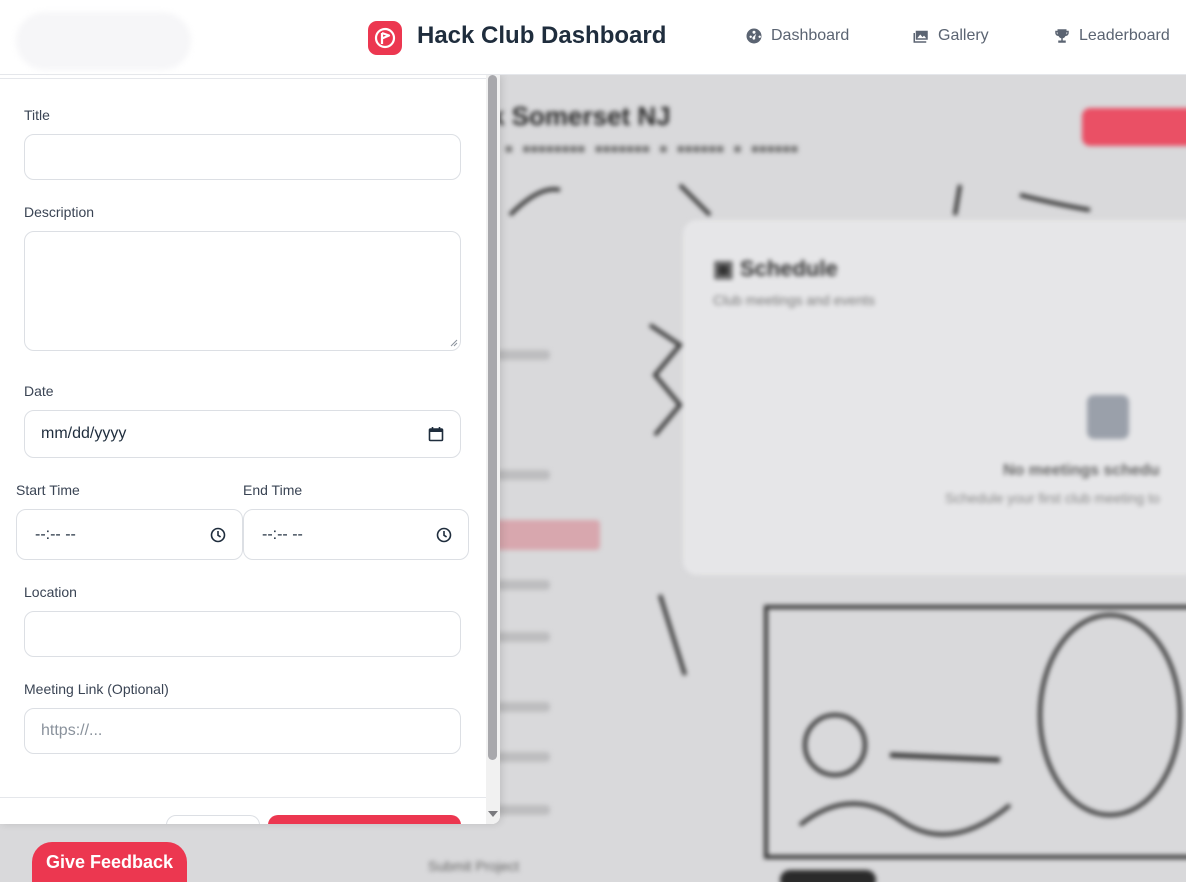  Describe the element at coordinates (242, 434) in the screenshot. I see `date-input: mm/dd/yyyy` at that location.